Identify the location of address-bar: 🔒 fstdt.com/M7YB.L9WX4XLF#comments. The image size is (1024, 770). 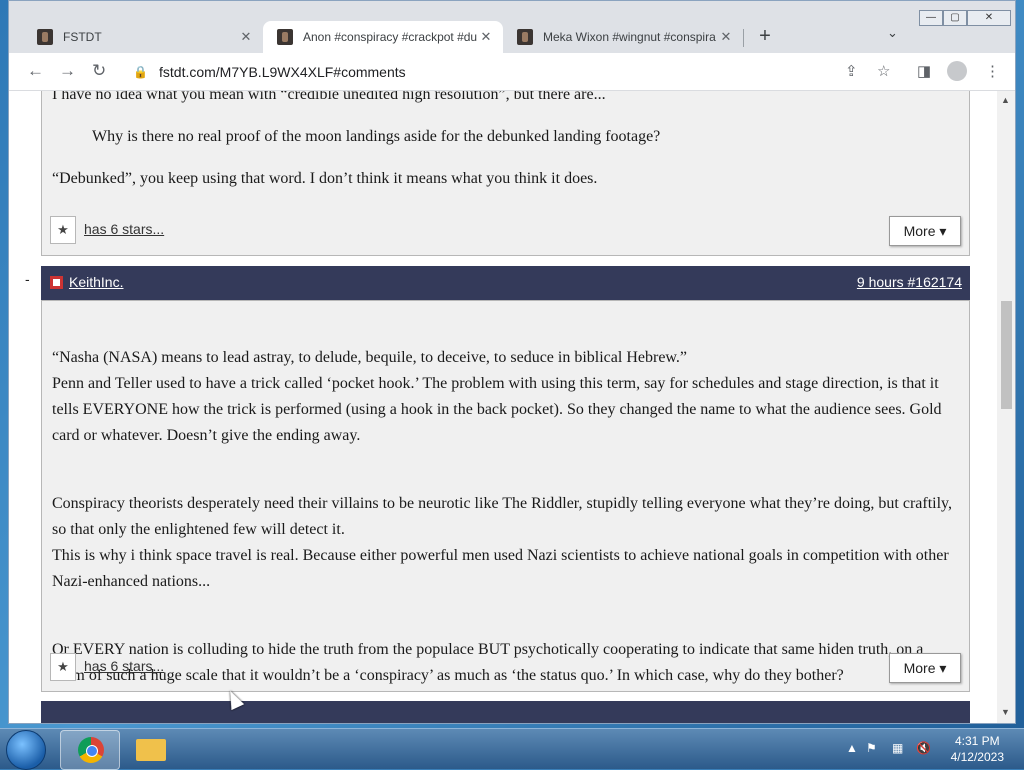
(513, 71).